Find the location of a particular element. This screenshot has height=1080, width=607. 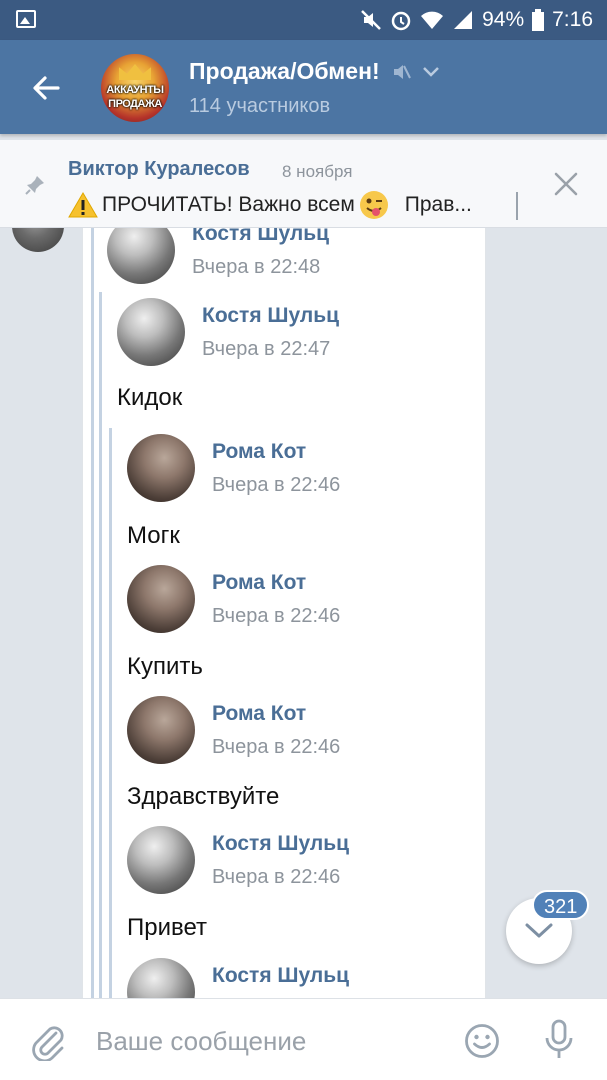

clock: 7:16 is located at coordinates (572, 19).